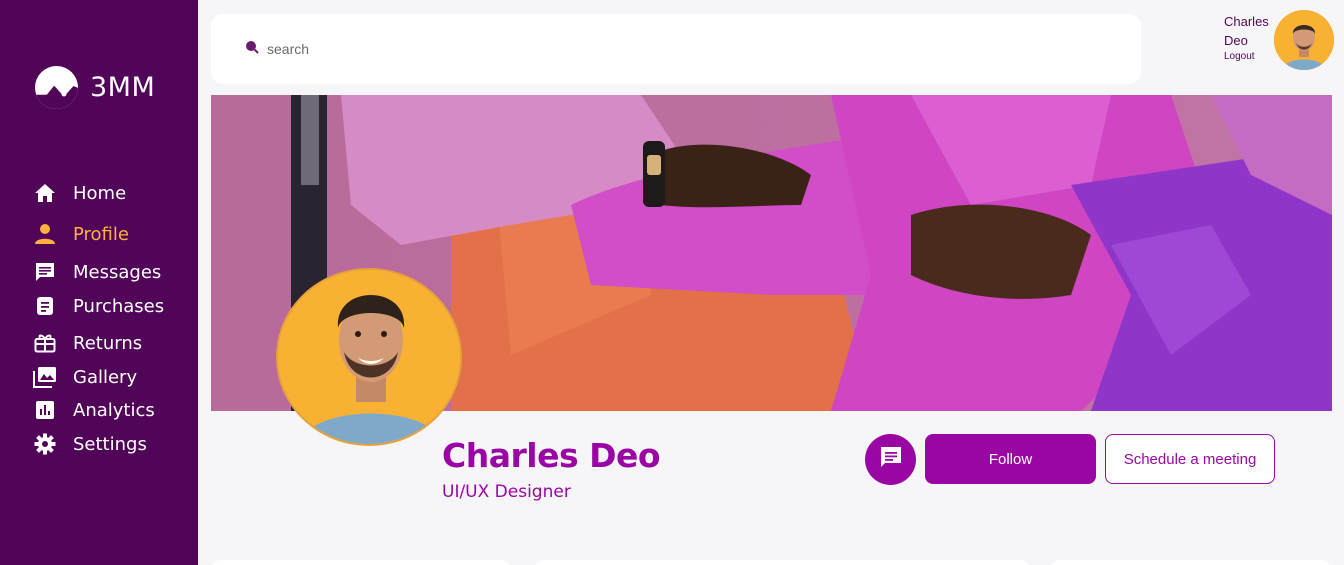  I want to click on sidebar-item-purchases: Purchases, so click(98, 306).